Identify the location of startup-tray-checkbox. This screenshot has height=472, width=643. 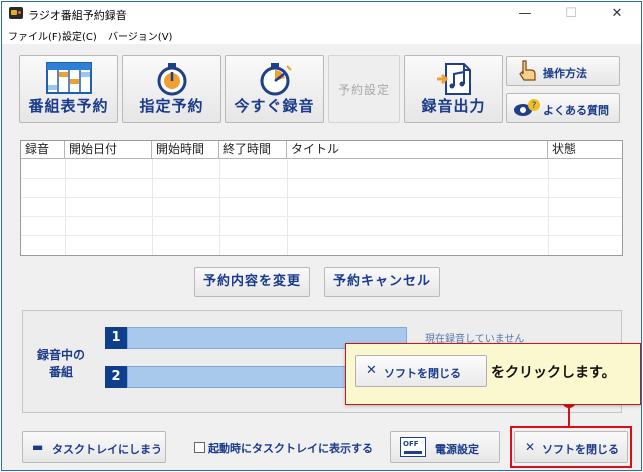
(199, 447).